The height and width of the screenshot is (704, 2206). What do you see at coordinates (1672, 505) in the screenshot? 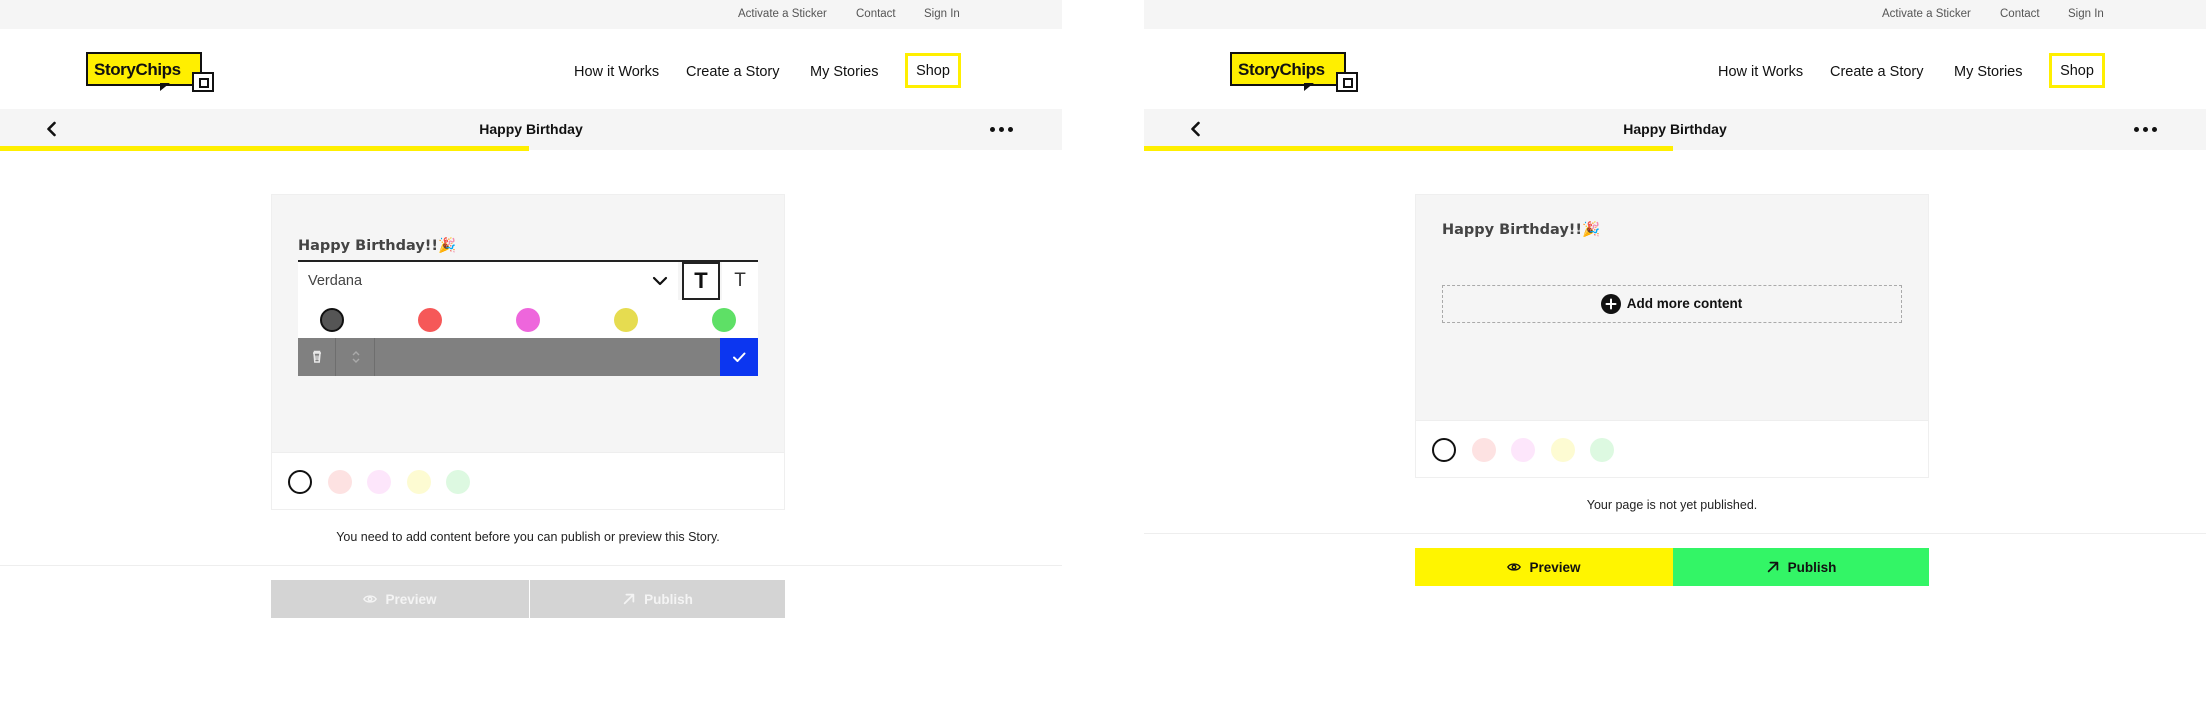
I see `publish-status-message: Your page is not yet published.` at bounding box center [1672, 505].